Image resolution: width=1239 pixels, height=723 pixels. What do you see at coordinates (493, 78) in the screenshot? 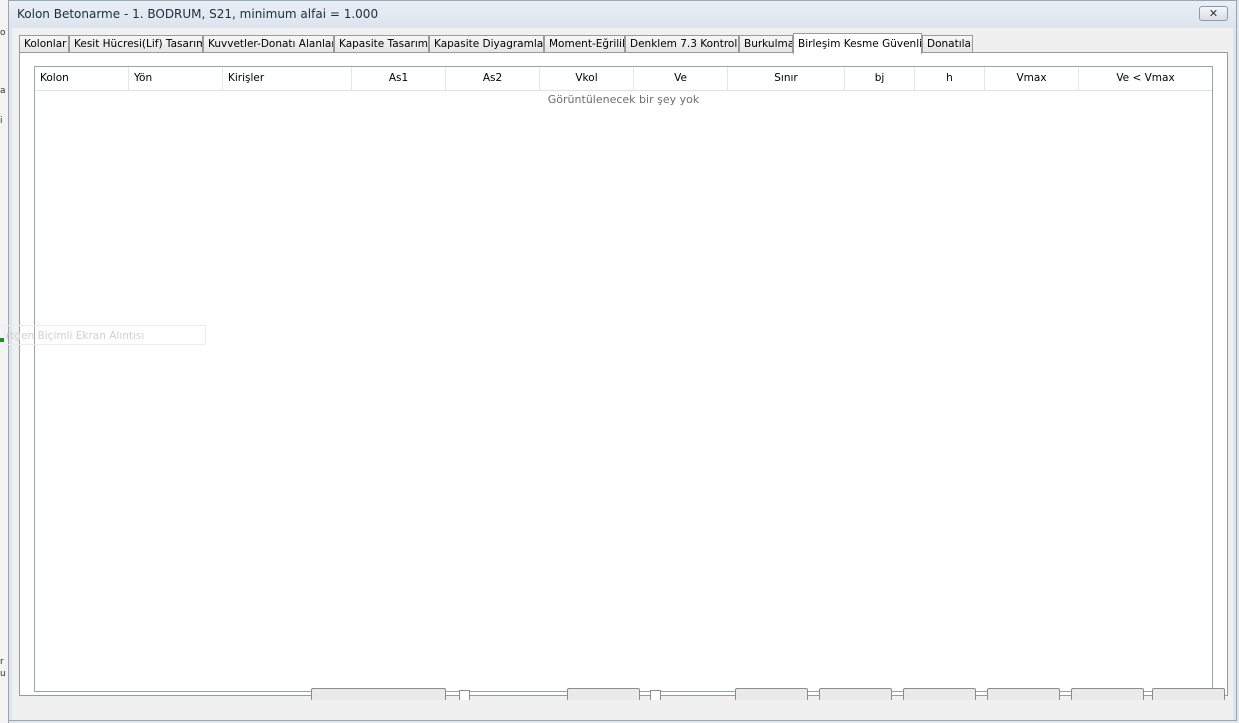
I see `column-header-as2: As2` at bounding box center [493, 78].